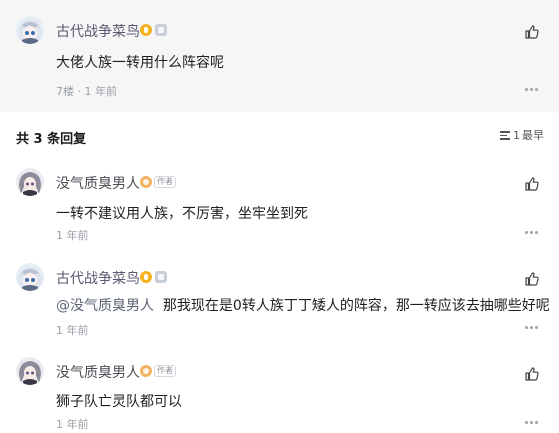 This screenshot has width=559, height=433. Describe the element at coordinates (516, 135) in the screenshot. I see `sort-count: 1` at that location.